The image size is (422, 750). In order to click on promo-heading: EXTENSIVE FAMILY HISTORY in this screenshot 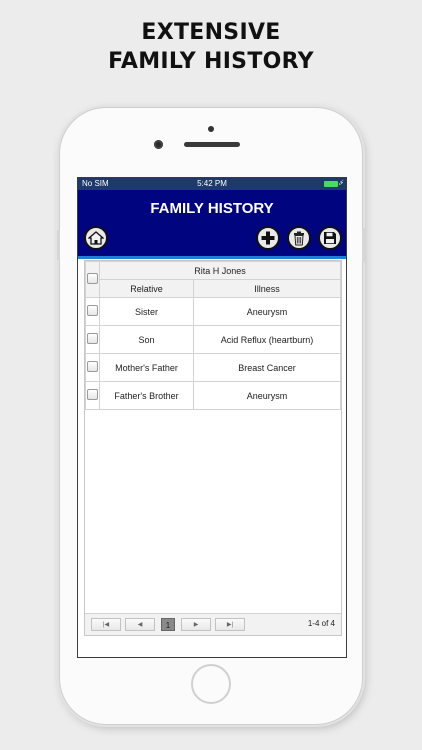, I will do `click(211, 47)`.